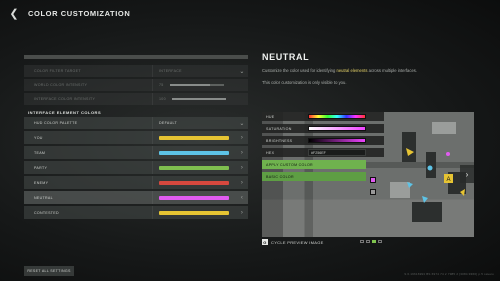  I want to click on cycle-label: CYCLE PREVIEW IMAGE, so click(297, 242).